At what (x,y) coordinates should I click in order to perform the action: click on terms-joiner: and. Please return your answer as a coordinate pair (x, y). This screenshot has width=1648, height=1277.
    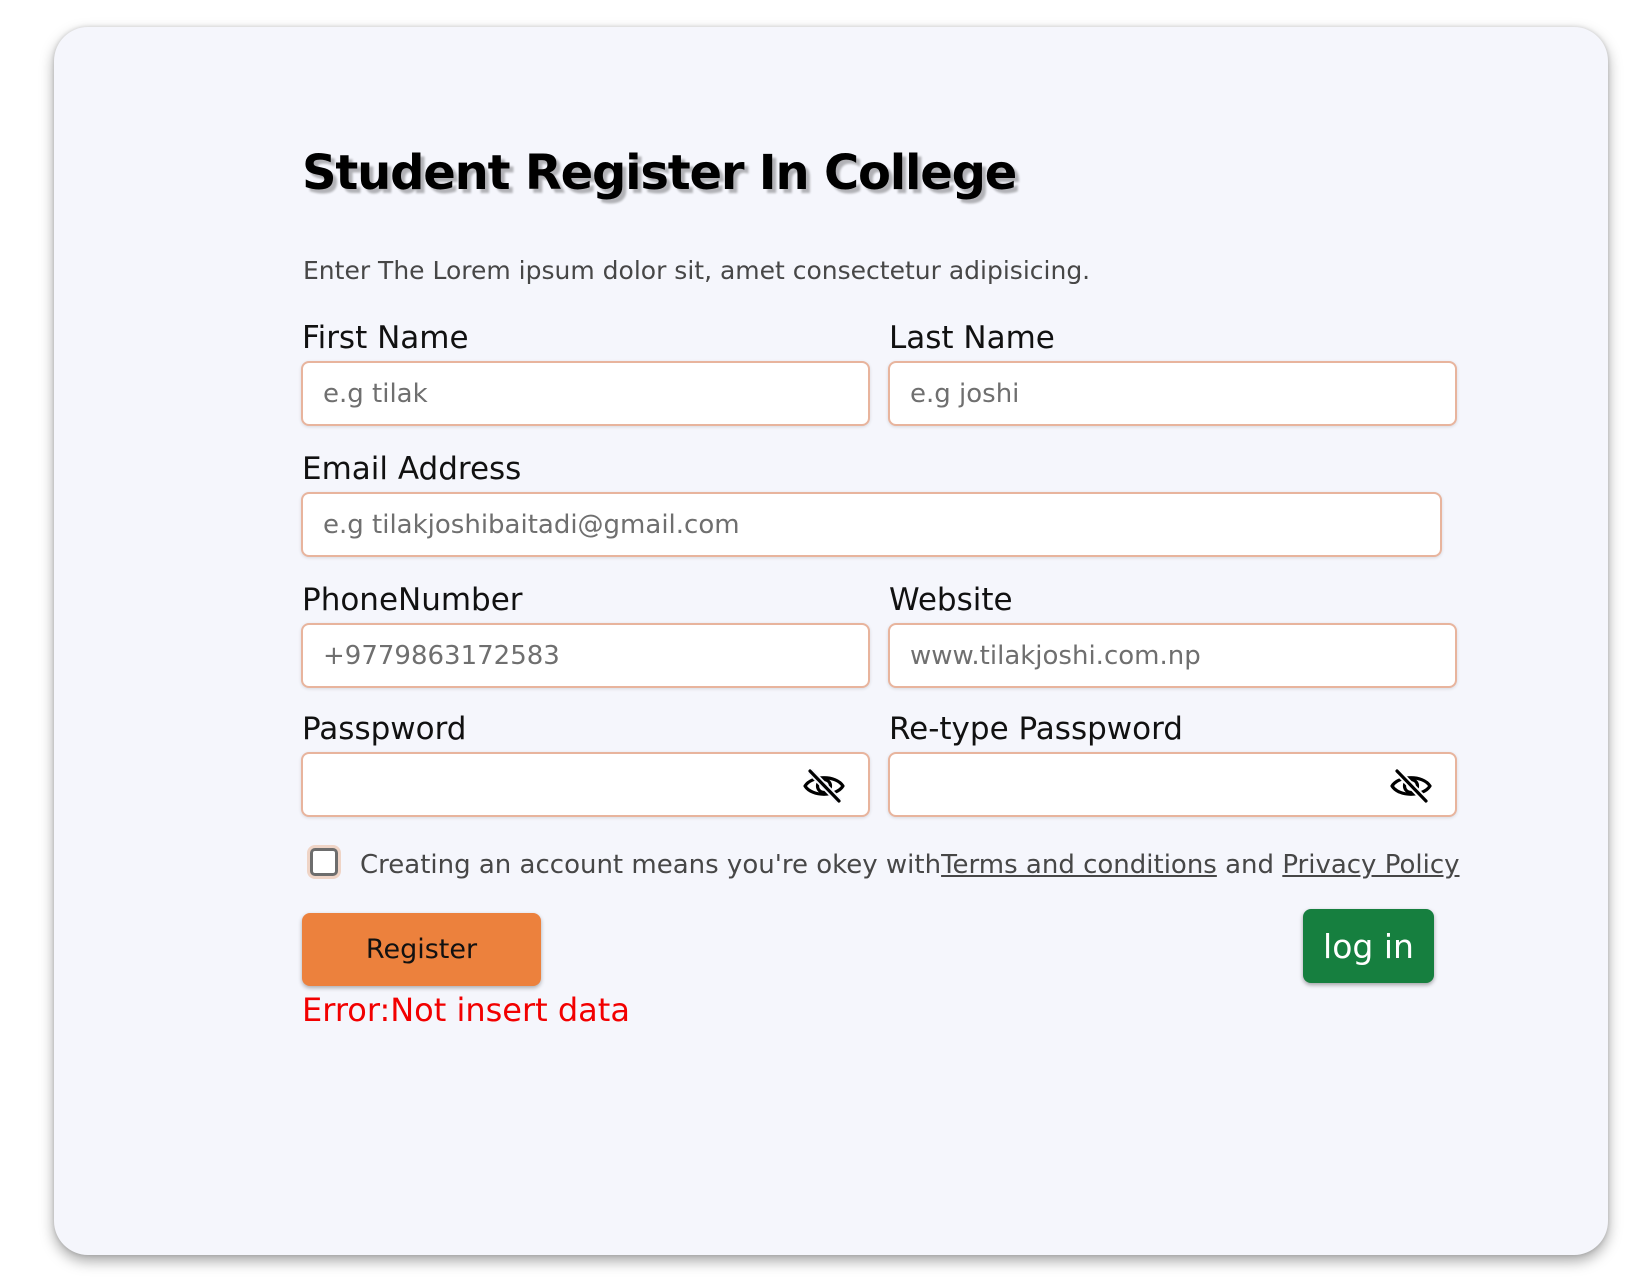
    Looking at the image, I should click on (1249, 865).